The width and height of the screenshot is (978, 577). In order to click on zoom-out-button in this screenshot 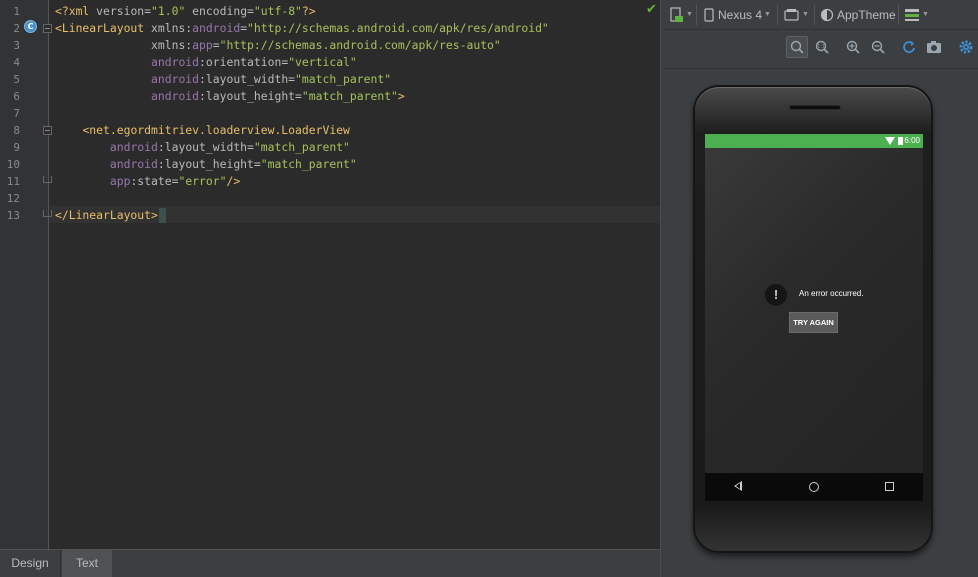, I will do `click(878, 47)`.